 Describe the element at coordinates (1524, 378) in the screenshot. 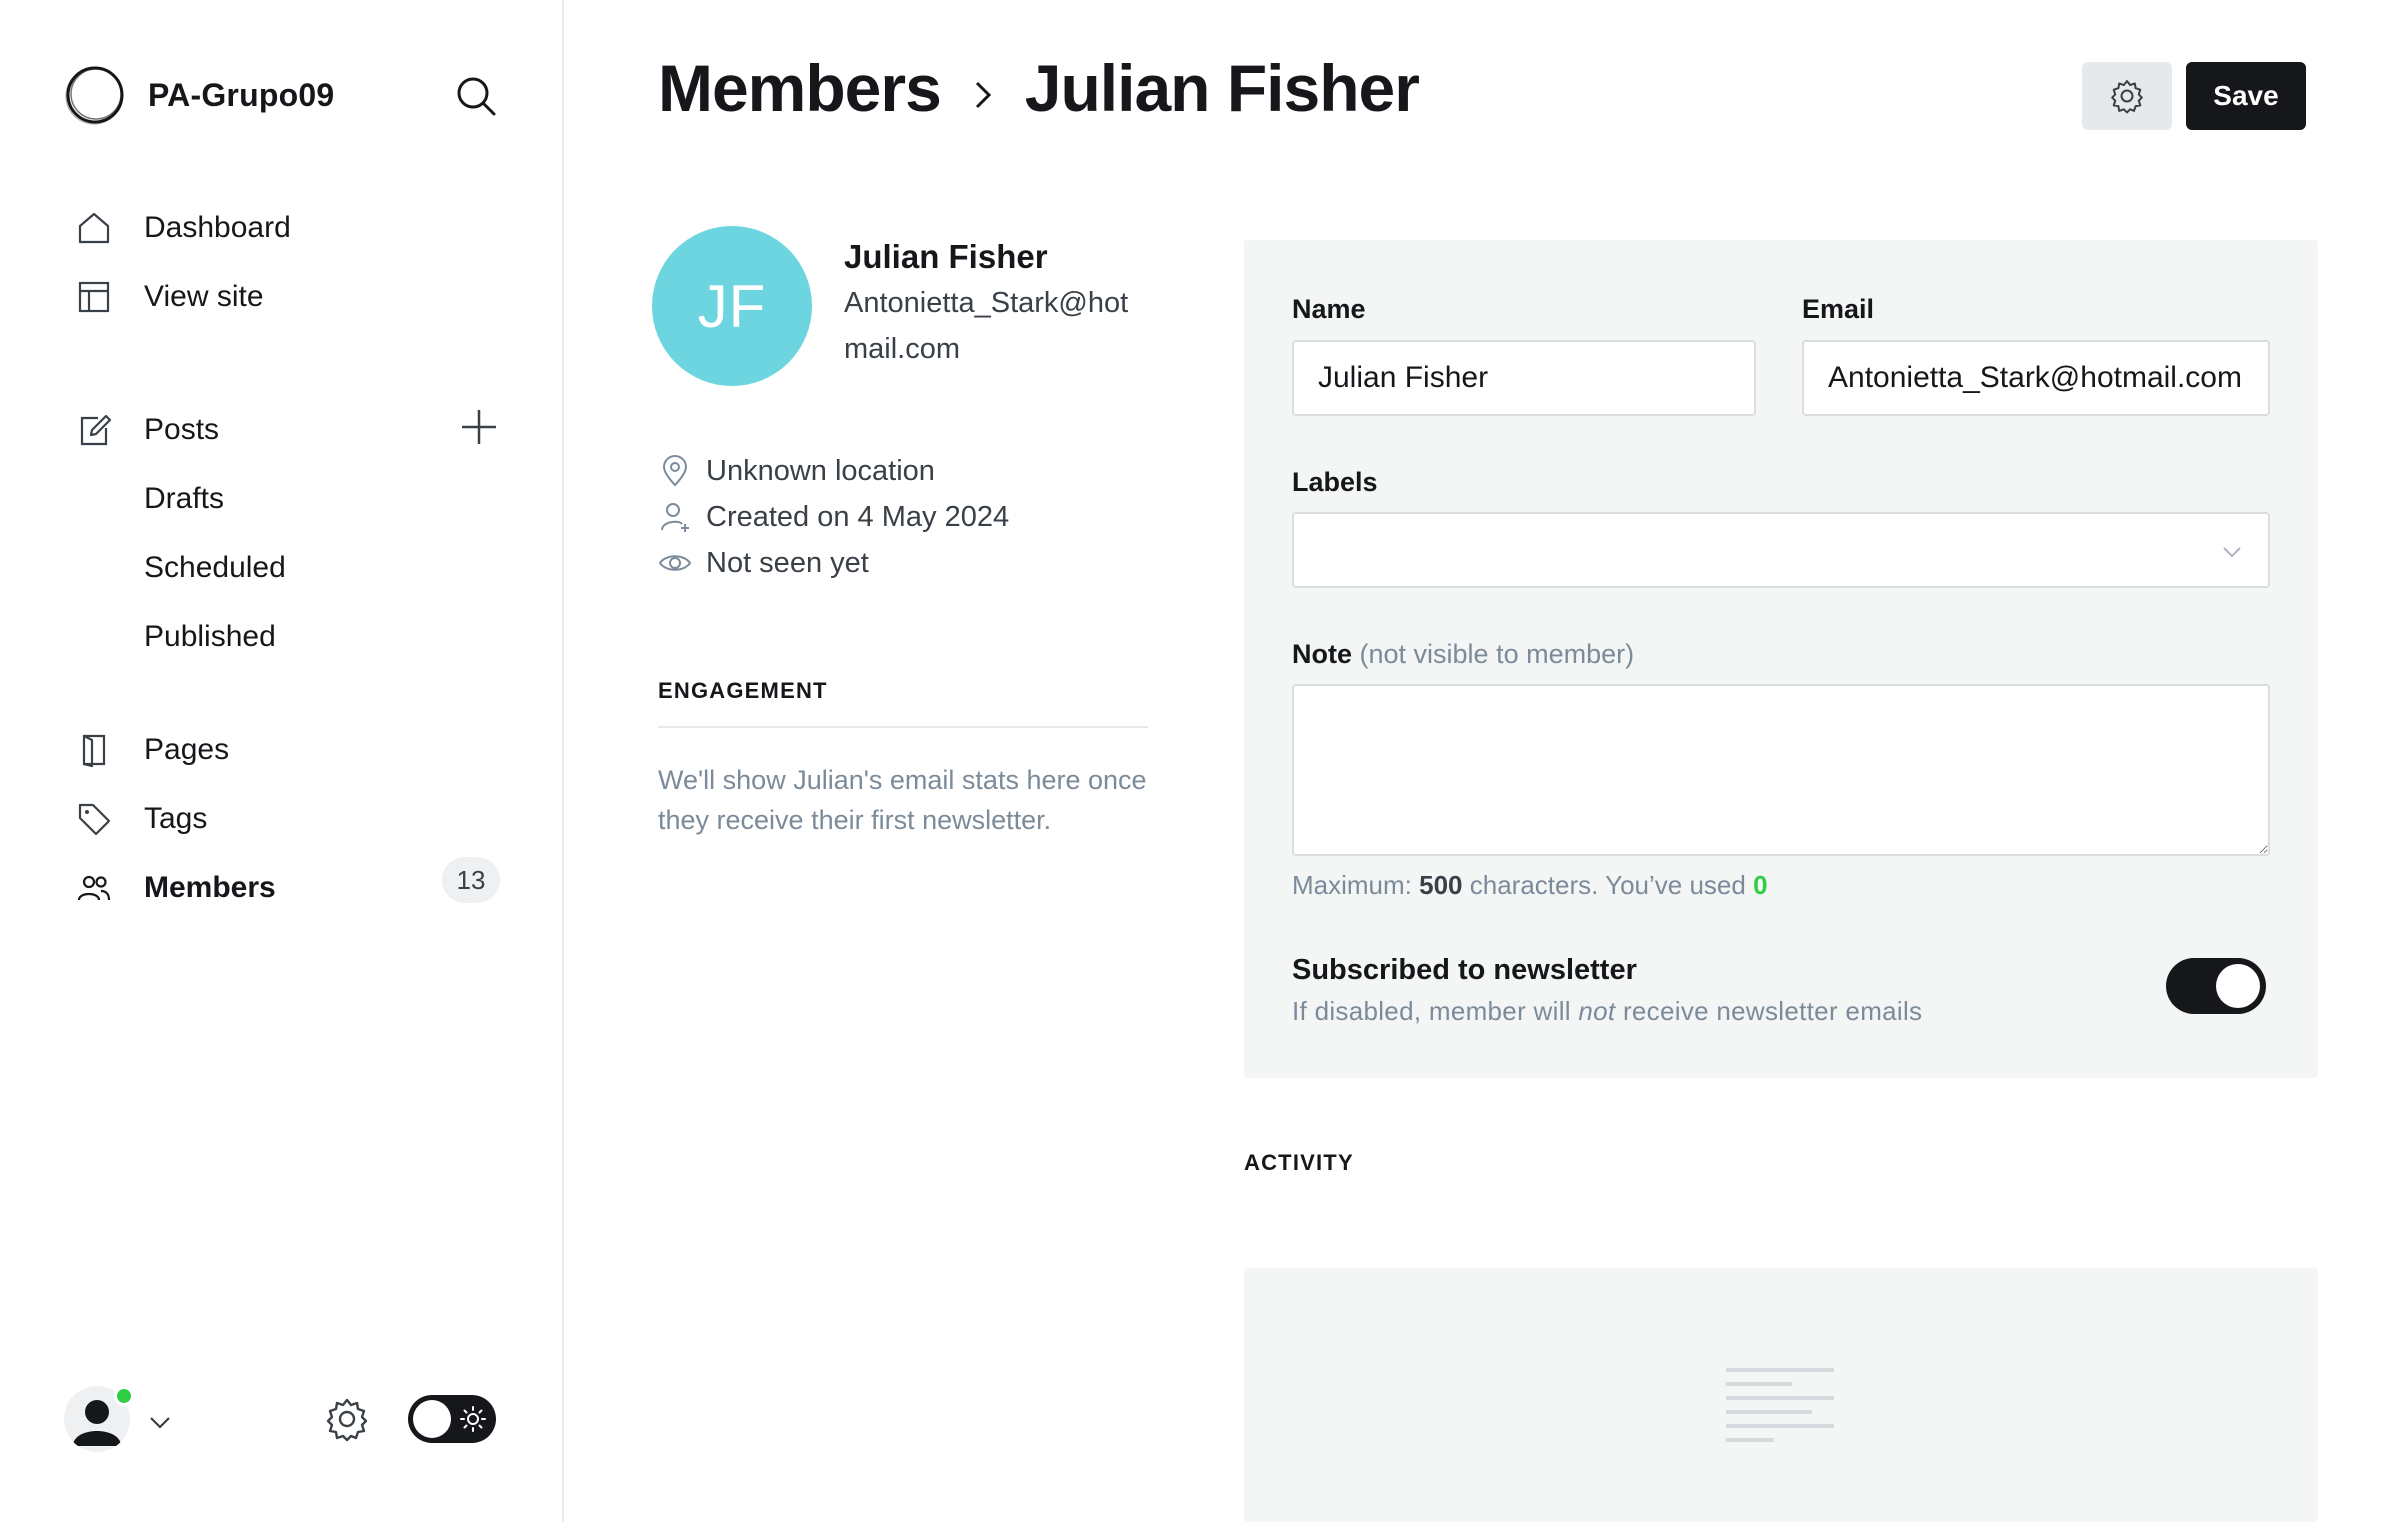

I see `name-field` at that location.